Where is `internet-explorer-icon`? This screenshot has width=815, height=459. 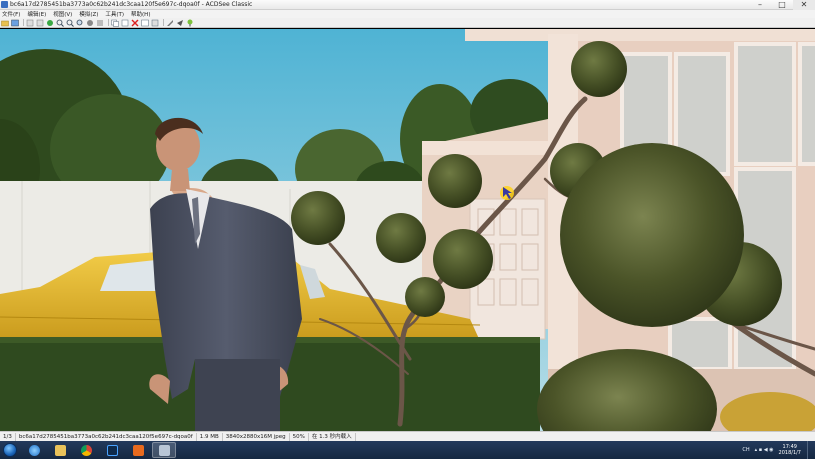
internet-explorer-icon is located at coordinates (34, 450).